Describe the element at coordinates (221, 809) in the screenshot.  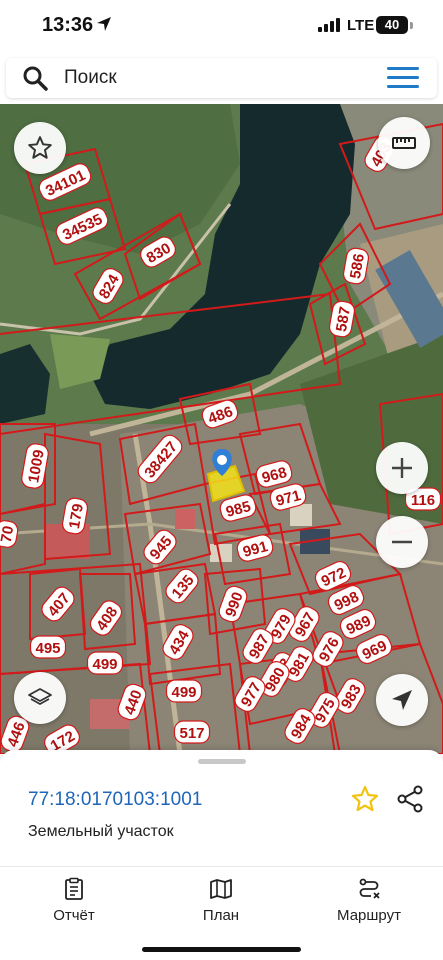
I see `parcel-info-sheet: 77:18:0170103:1001 Земельный участок` at that location.